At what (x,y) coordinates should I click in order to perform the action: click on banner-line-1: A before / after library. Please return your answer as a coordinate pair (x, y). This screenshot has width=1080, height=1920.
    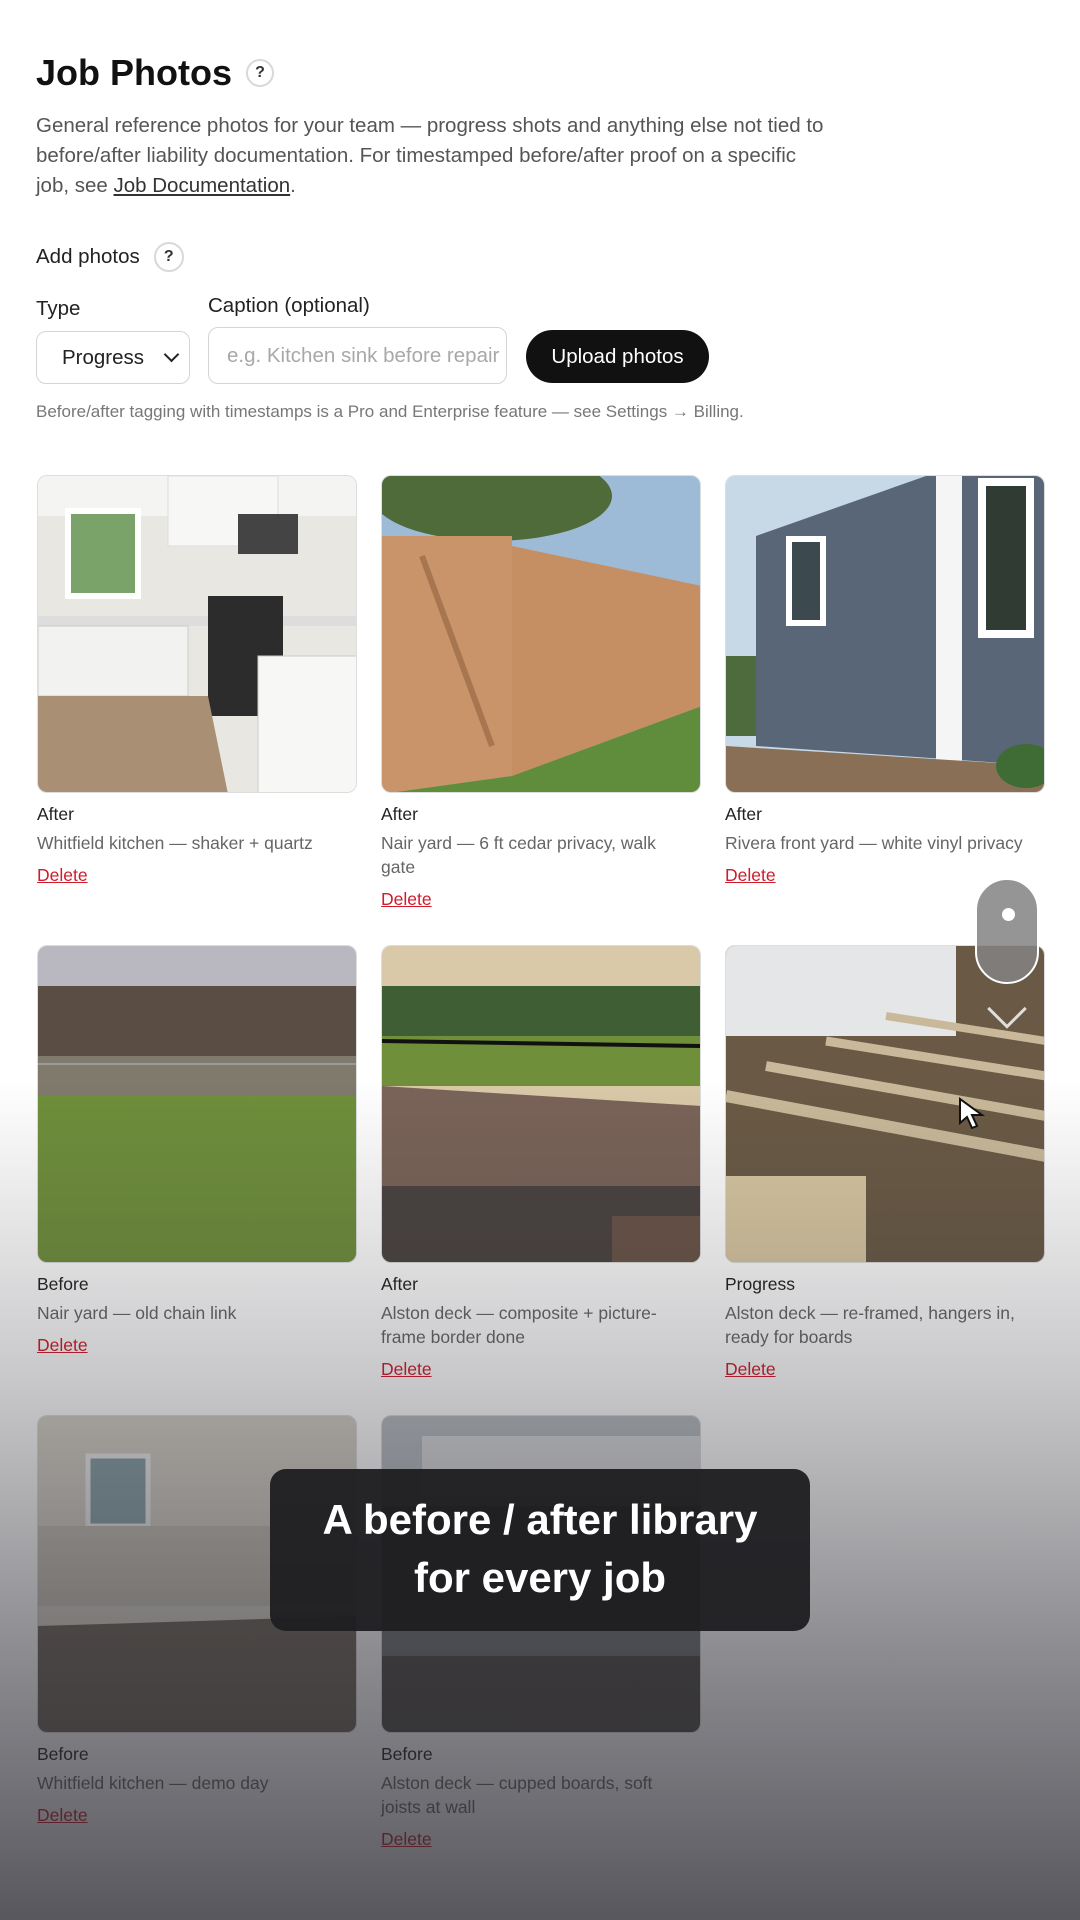
    Looking at the image, I should click on (540, 1519).